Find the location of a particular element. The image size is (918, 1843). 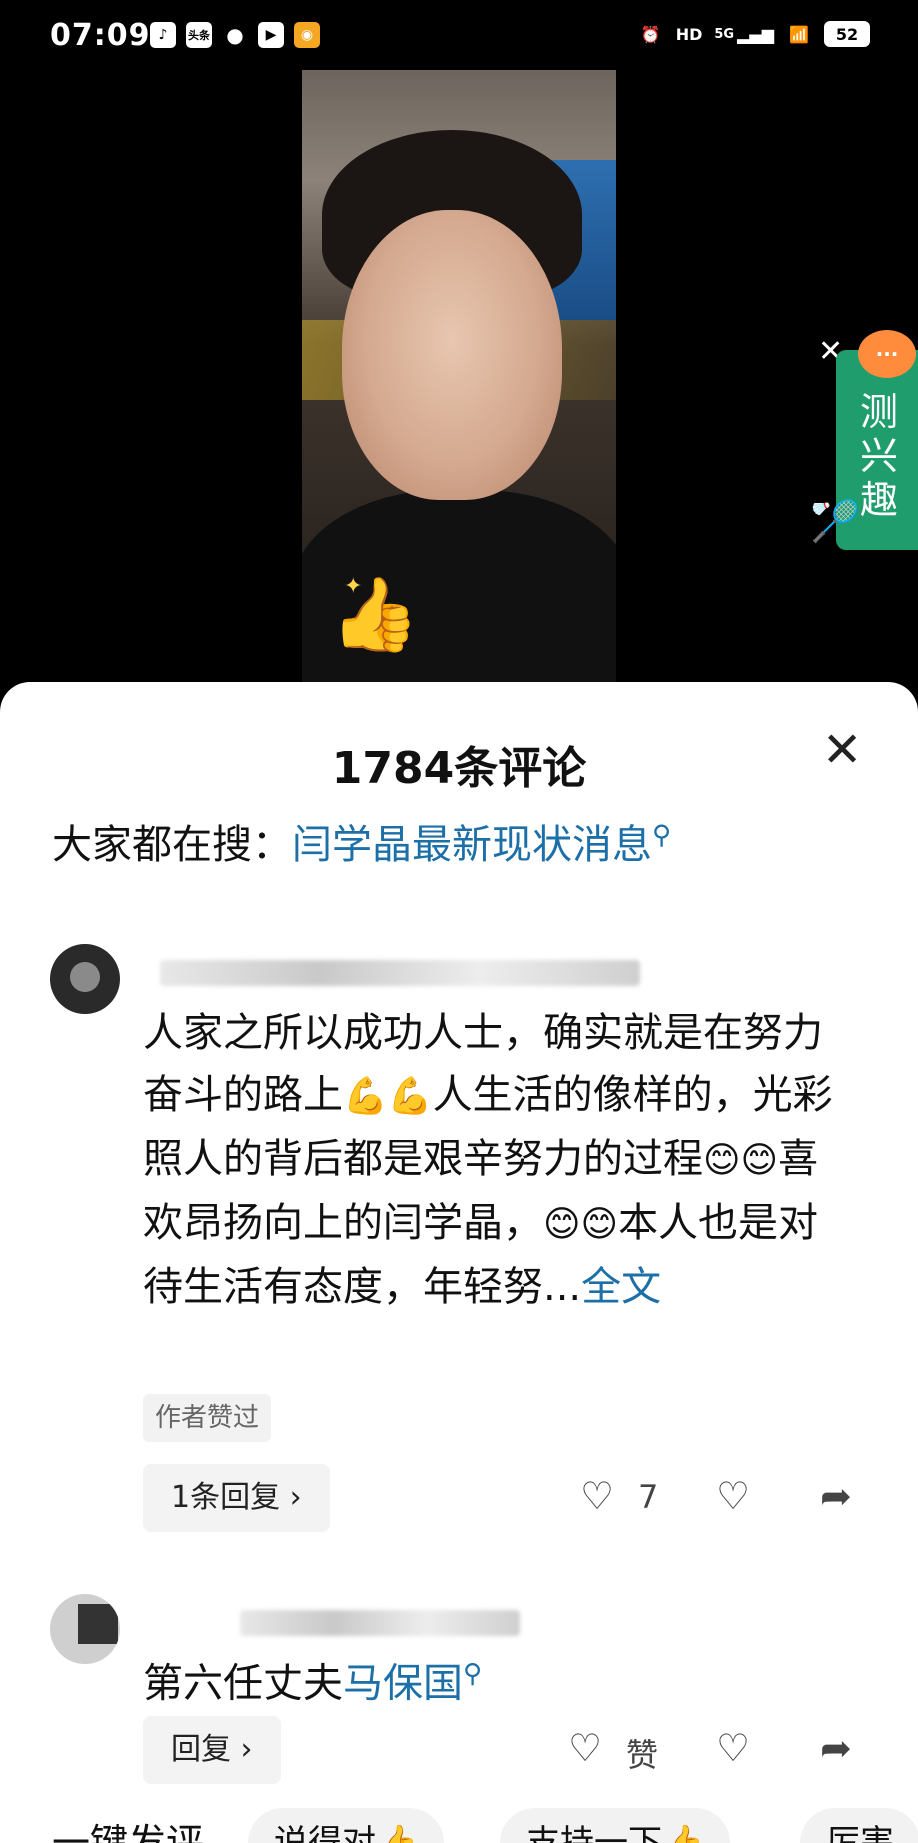

like-label: 赞 is located at coordinates (642, 1755).